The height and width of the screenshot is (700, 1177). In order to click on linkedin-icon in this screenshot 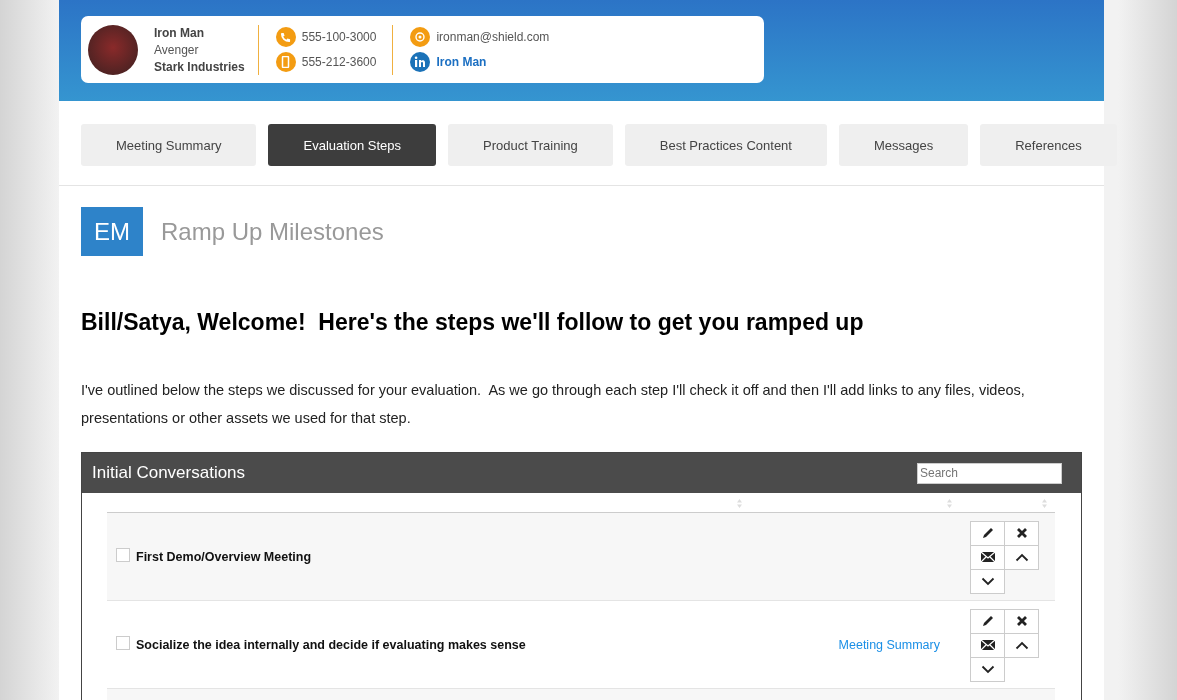, I will do `click(420, 62)`.